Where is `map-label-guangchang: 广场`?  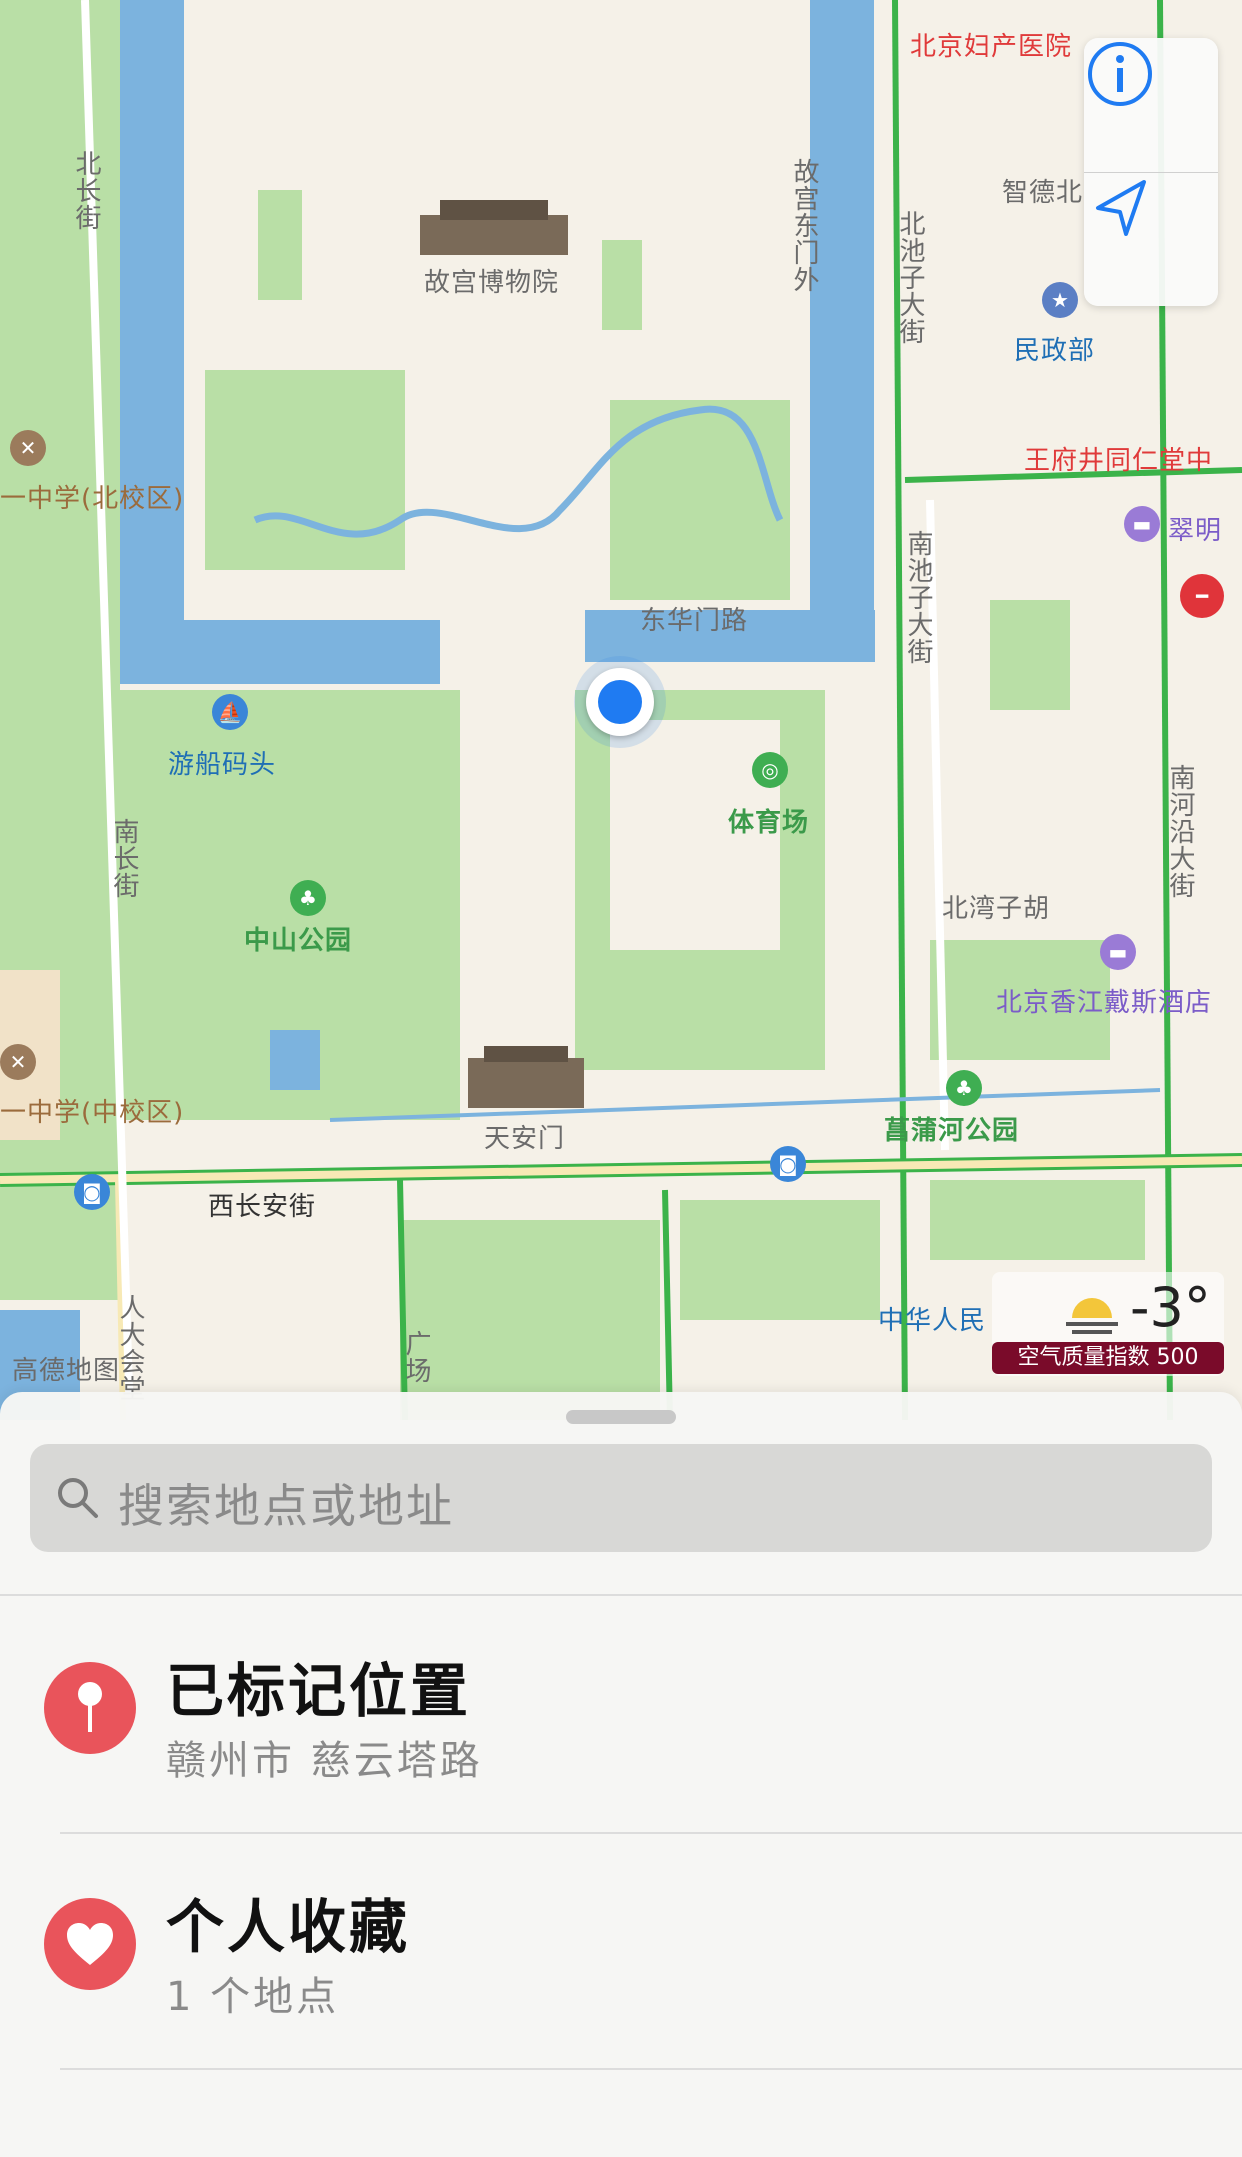
map-label-guangchang: 广场 is located at coordinates (416, 1357).